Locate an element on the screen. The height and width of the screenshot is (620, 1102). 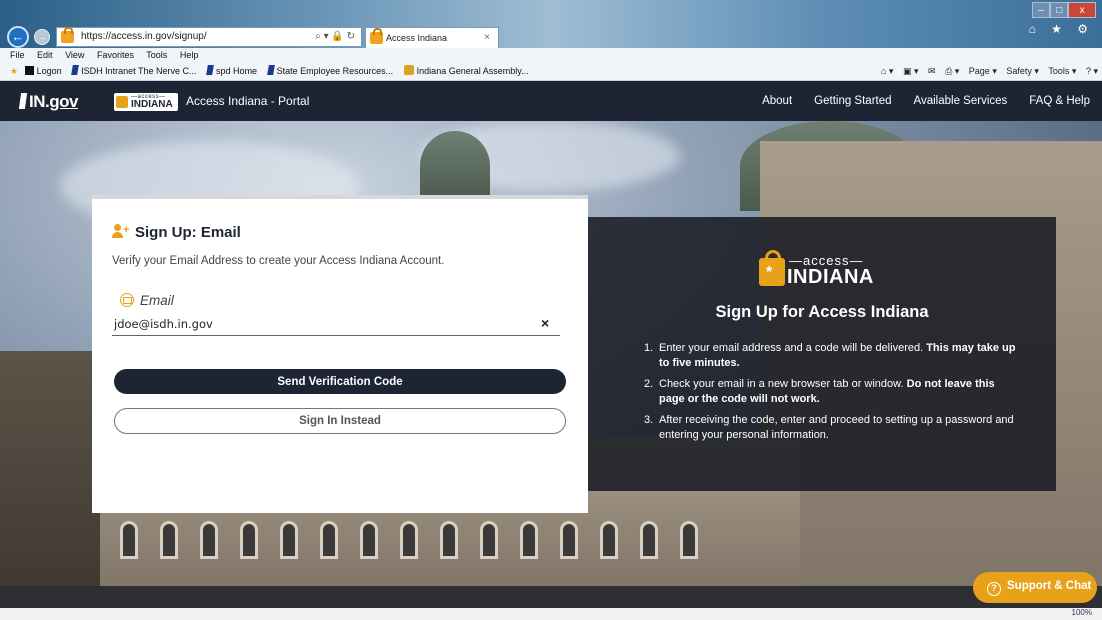
sign-in-instead-button: Sign In Instead is located at coordinates (340, 421).